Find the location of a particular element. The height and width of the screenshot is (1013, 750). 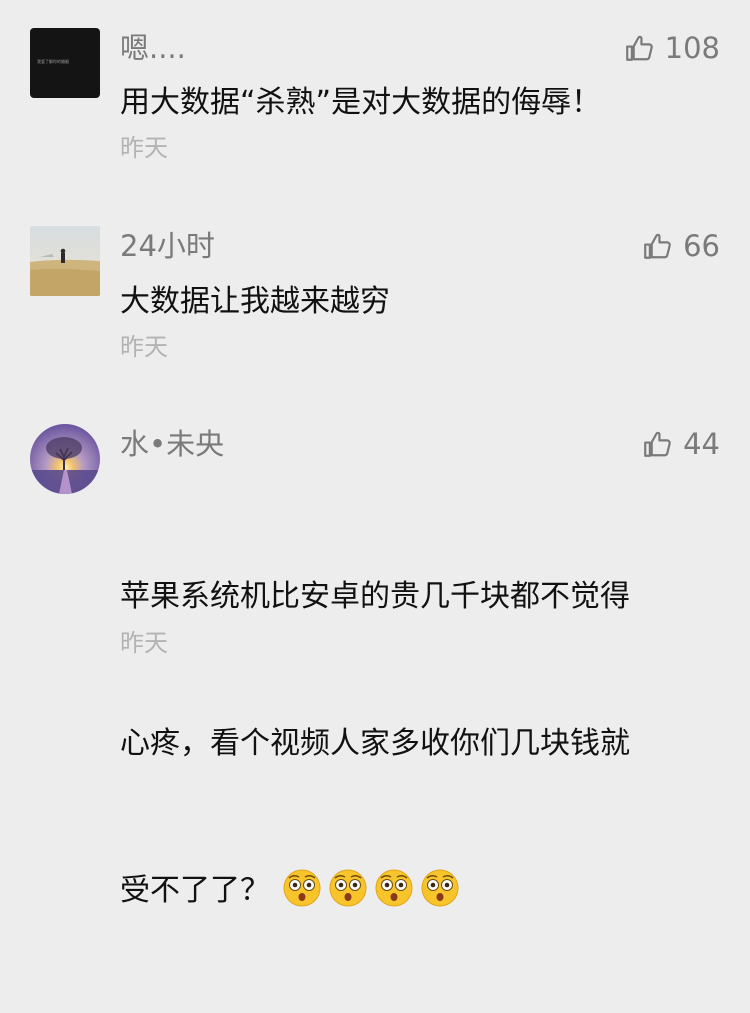

like-button: 66 is located at coordinates (681, 246).